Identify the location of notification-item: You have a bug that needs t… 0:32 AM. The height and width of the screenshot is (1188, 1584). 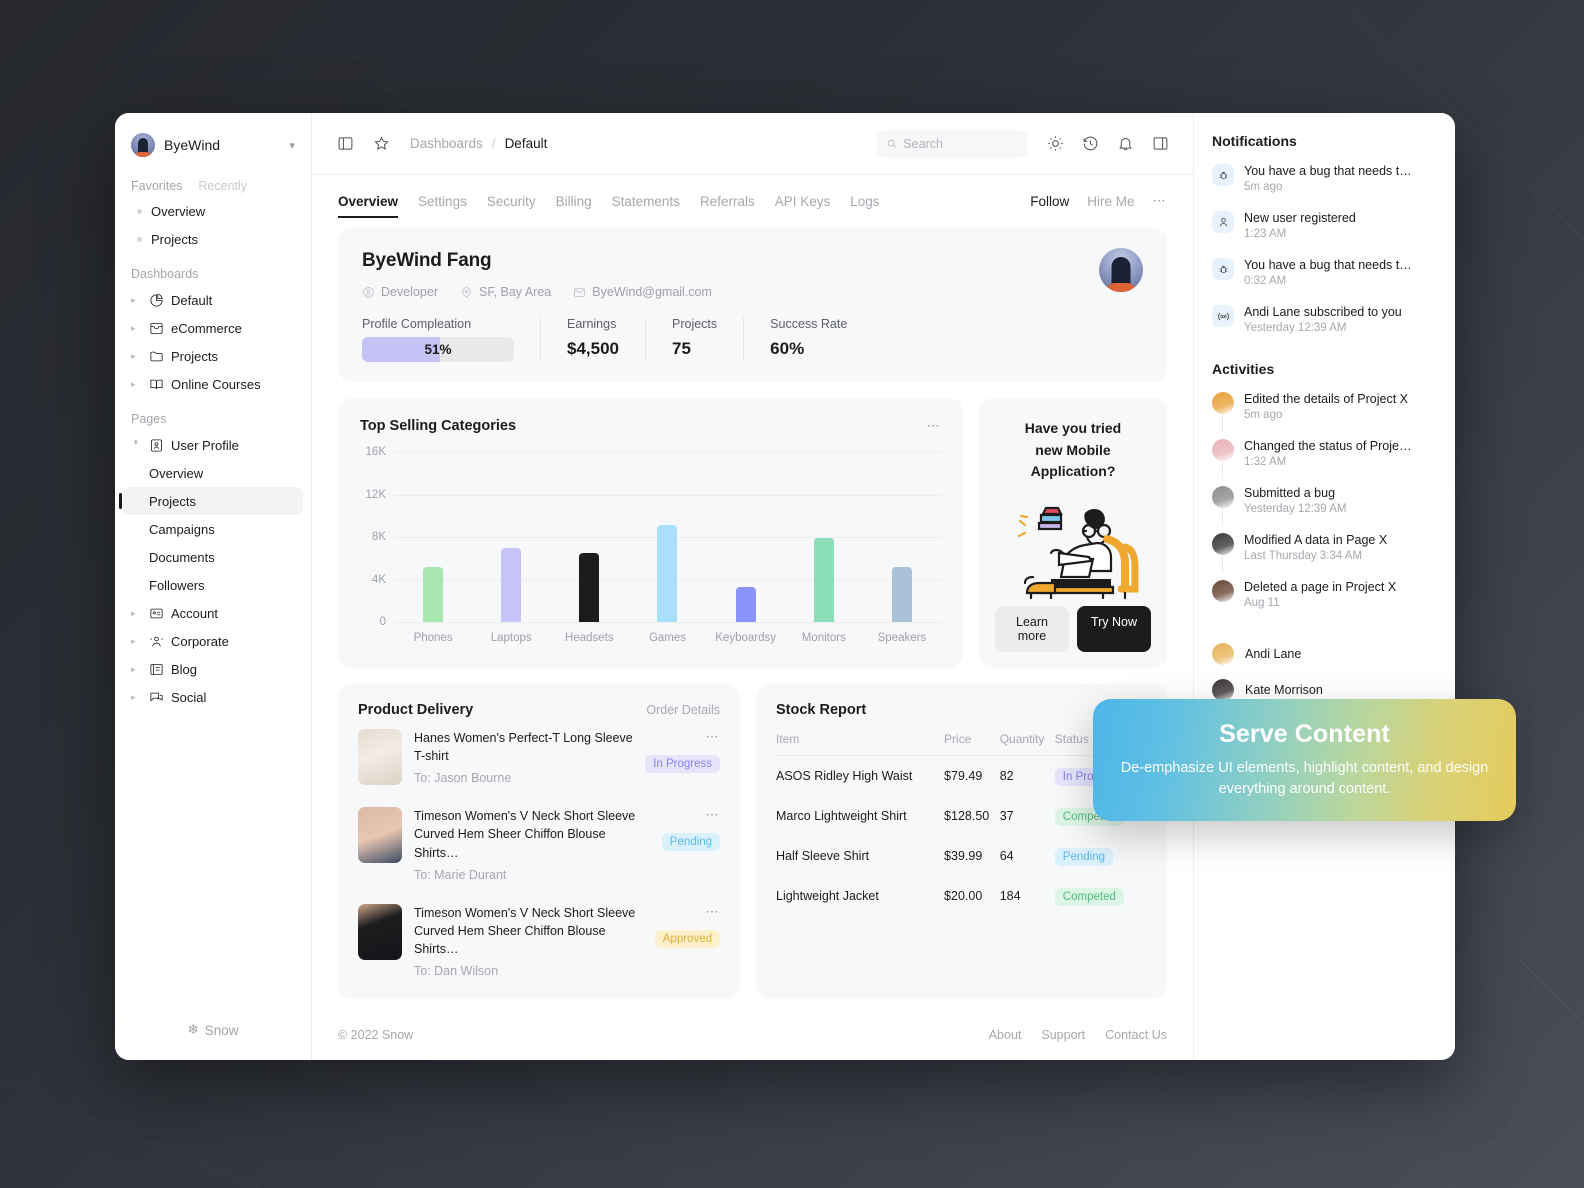
(1324, 272).